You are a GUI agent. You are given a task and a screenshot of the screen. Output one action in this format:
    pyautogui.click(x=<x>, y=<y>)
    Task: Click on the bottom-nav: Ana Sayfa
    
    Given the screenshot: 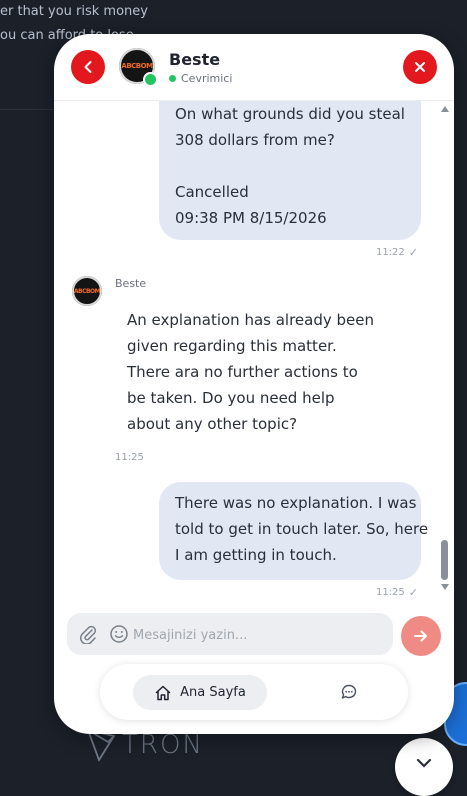 What is the action you would take?
    pyautogui.click(x=254, y=692)
    